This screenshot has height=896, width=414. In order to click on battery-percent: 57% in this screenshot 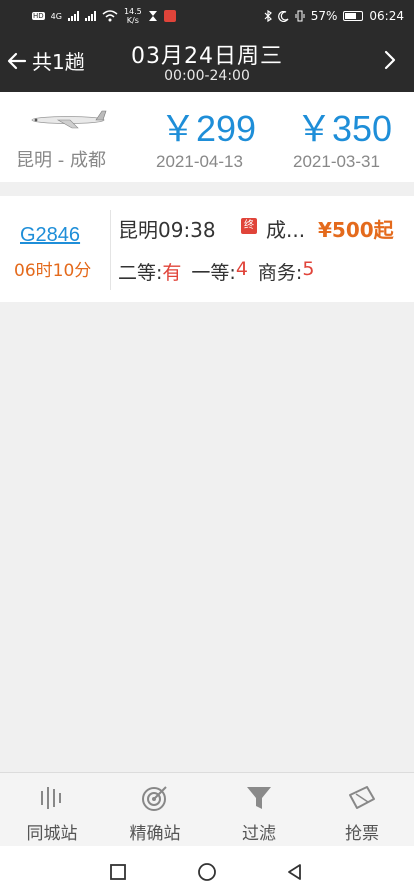, I will do `click(324, 16)`.